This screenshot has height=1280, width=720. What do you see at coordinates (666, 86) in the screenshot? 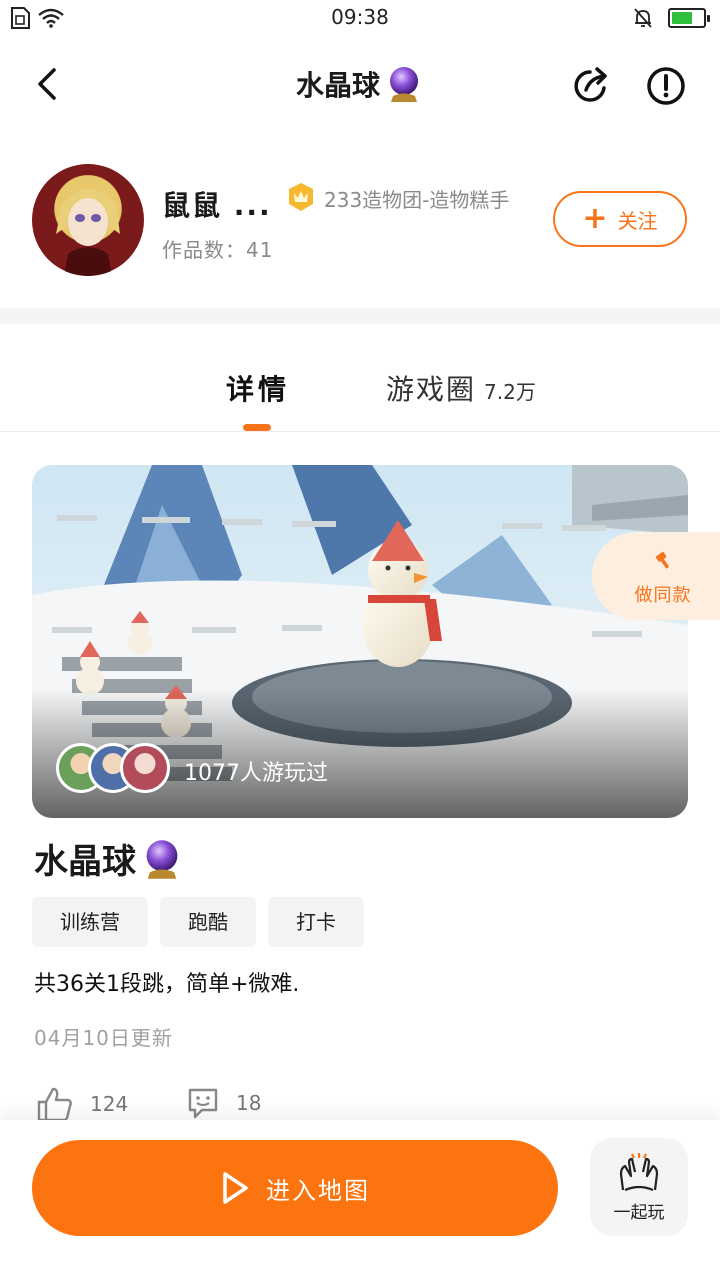
I see `report-icon` at bounding box center [666, 86].